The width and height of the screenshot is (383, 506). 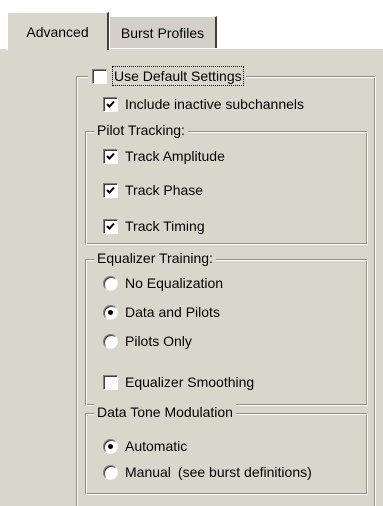 I want to click on track-amplitude-box, so click(x=110, y=156).